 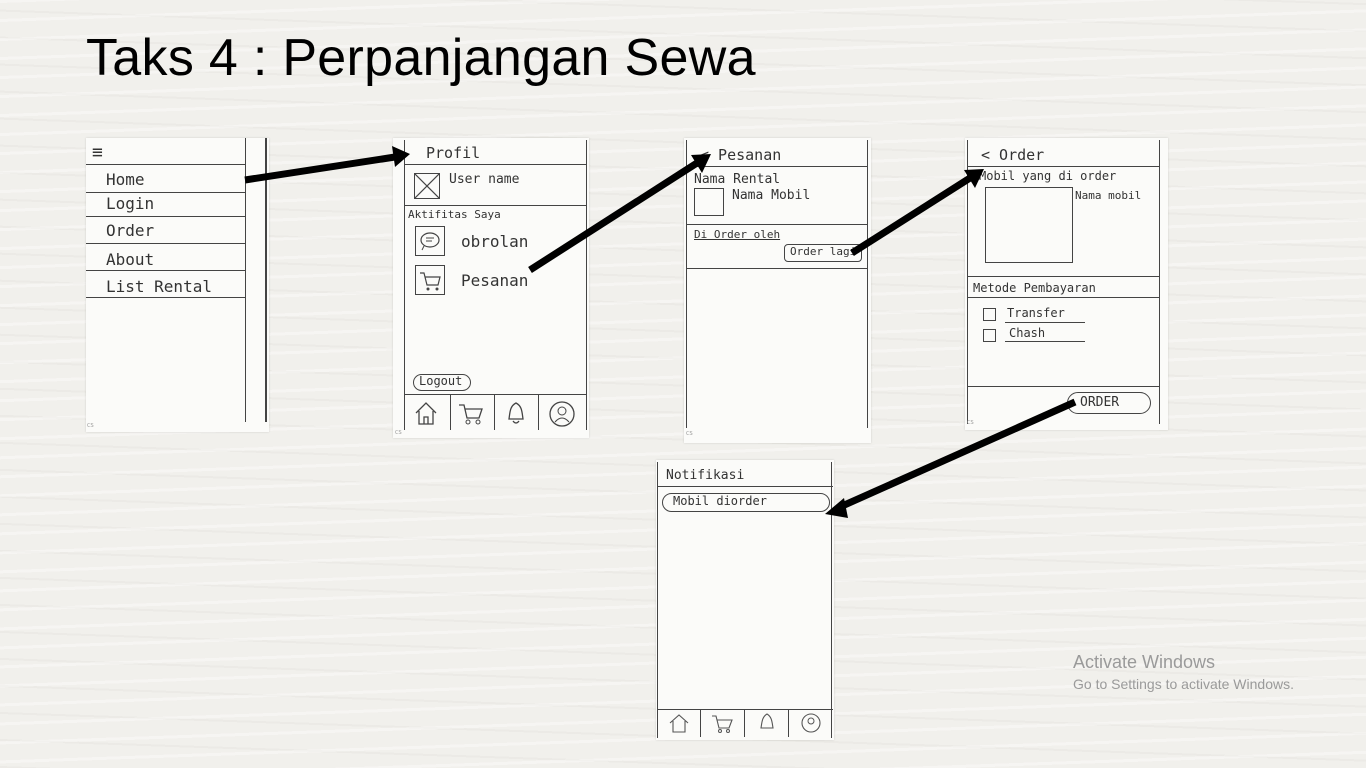 What do you see at coordinates (613, 216) in the screenshot?
I see `arrow-profile-to-pesanan` at bounding box center [613, 216].